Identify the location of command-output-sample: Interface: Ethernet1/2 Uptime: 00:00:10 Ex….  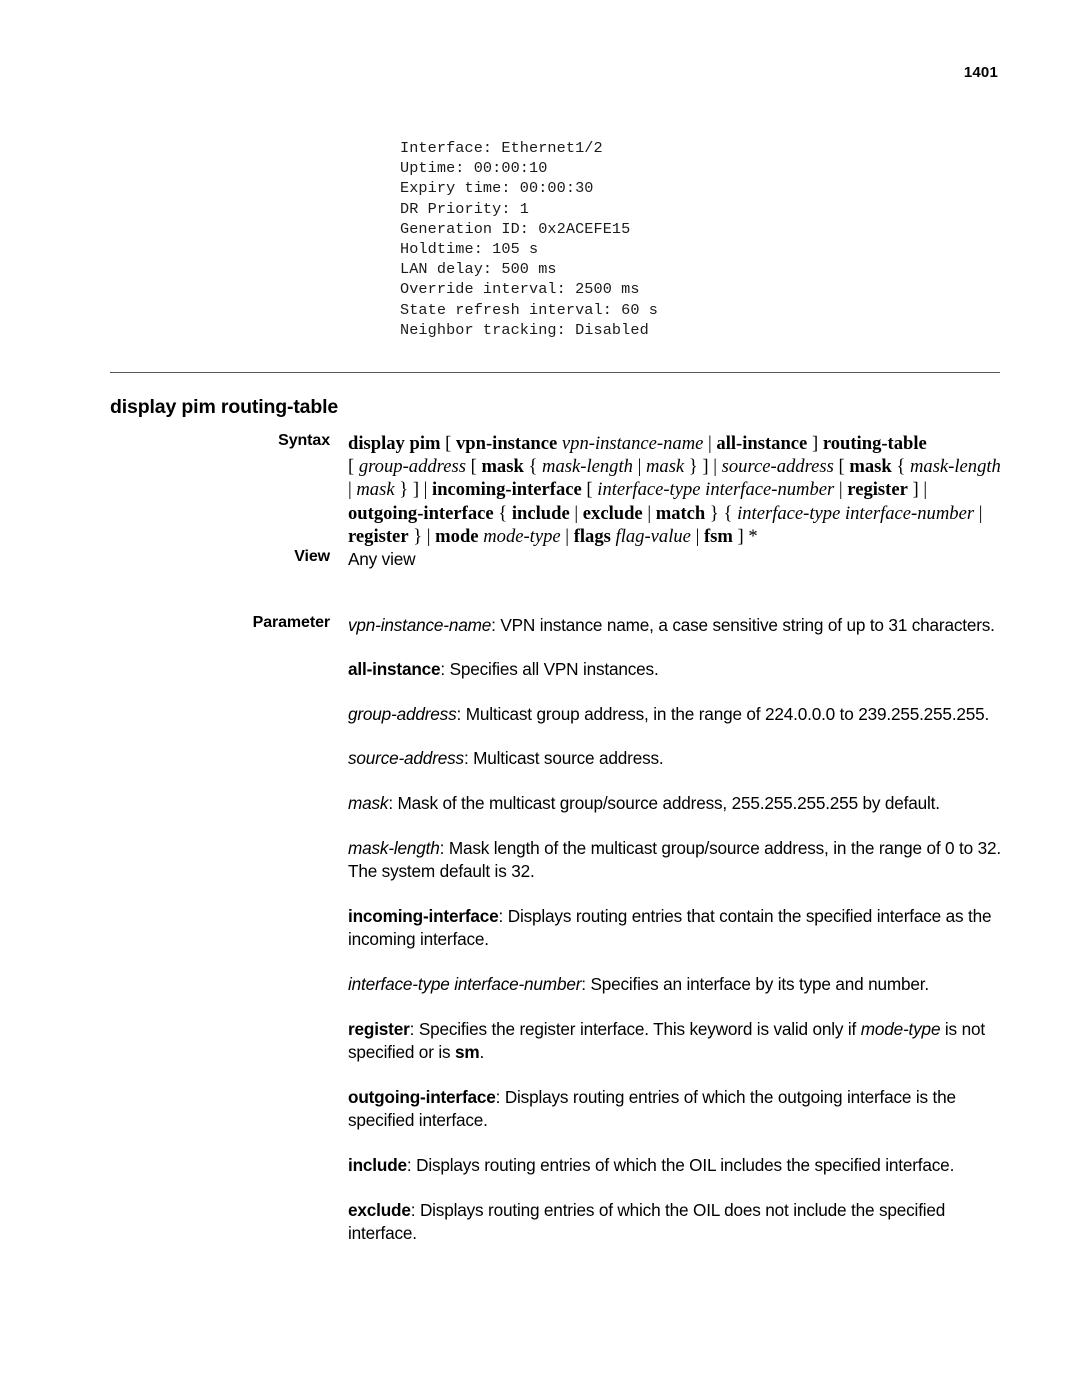
(529, 239).